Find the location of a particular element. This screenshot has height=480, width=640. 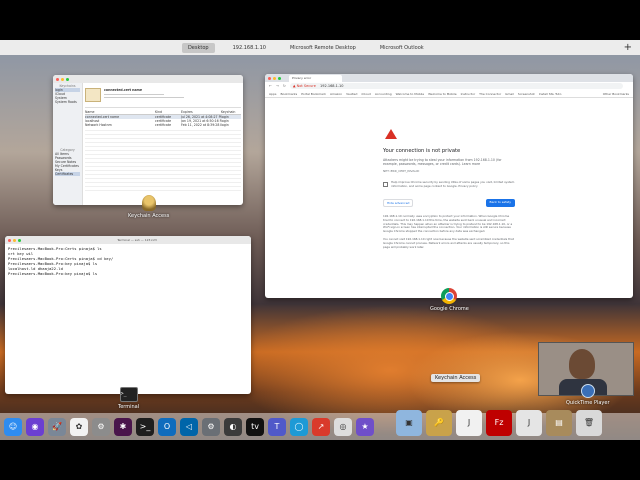

bookmark-item: Install SSL Tuto is located at coordinates (550, 94).